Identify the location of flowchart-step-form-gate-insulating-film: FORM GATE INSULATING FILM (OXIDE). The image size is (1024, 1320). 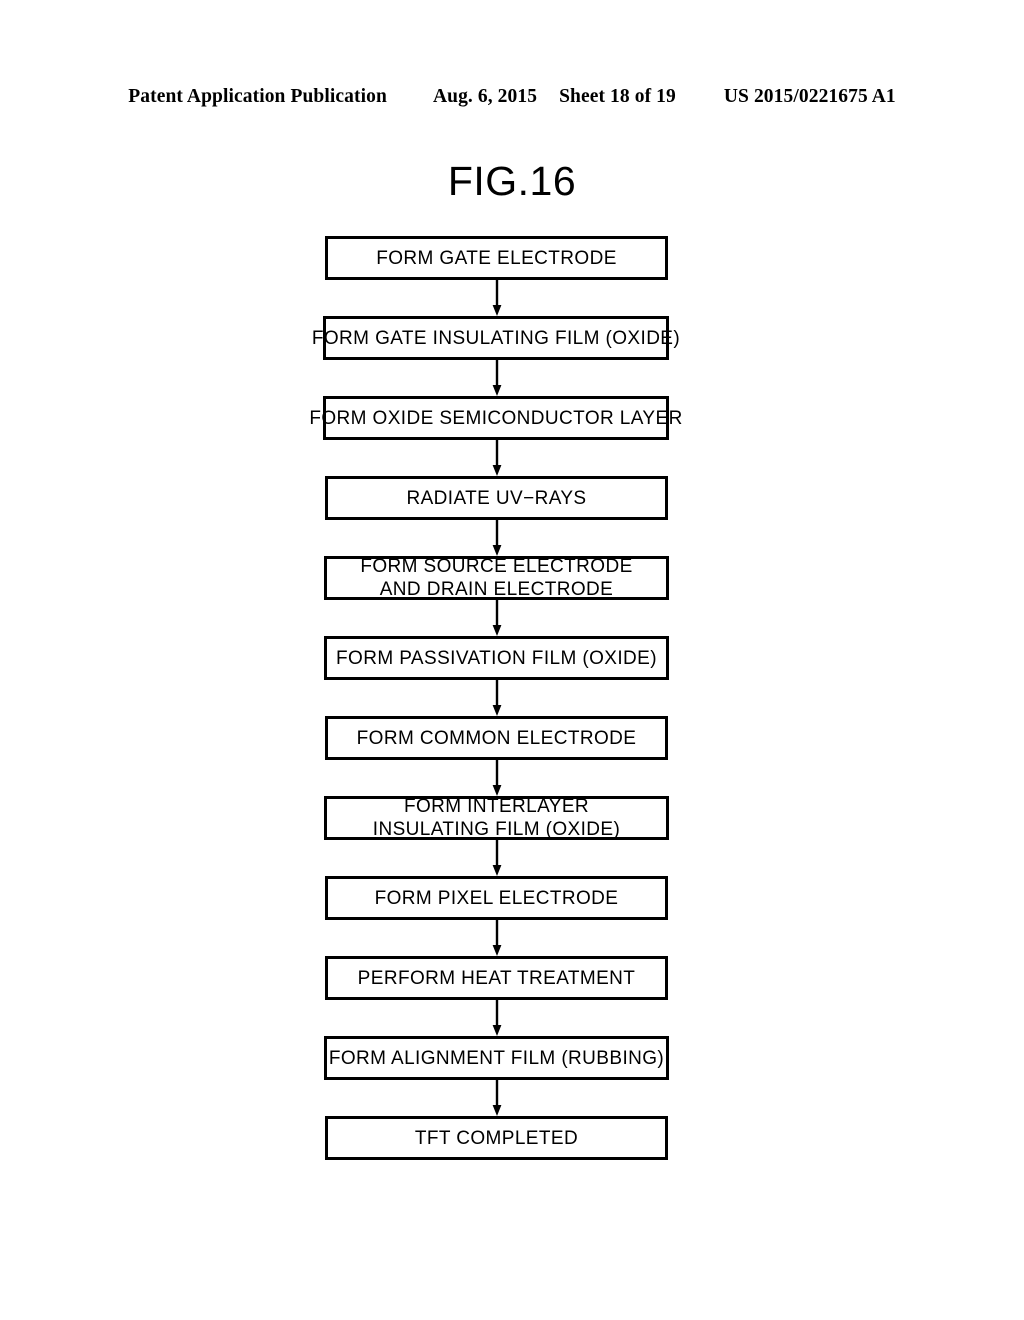
(496, 338).